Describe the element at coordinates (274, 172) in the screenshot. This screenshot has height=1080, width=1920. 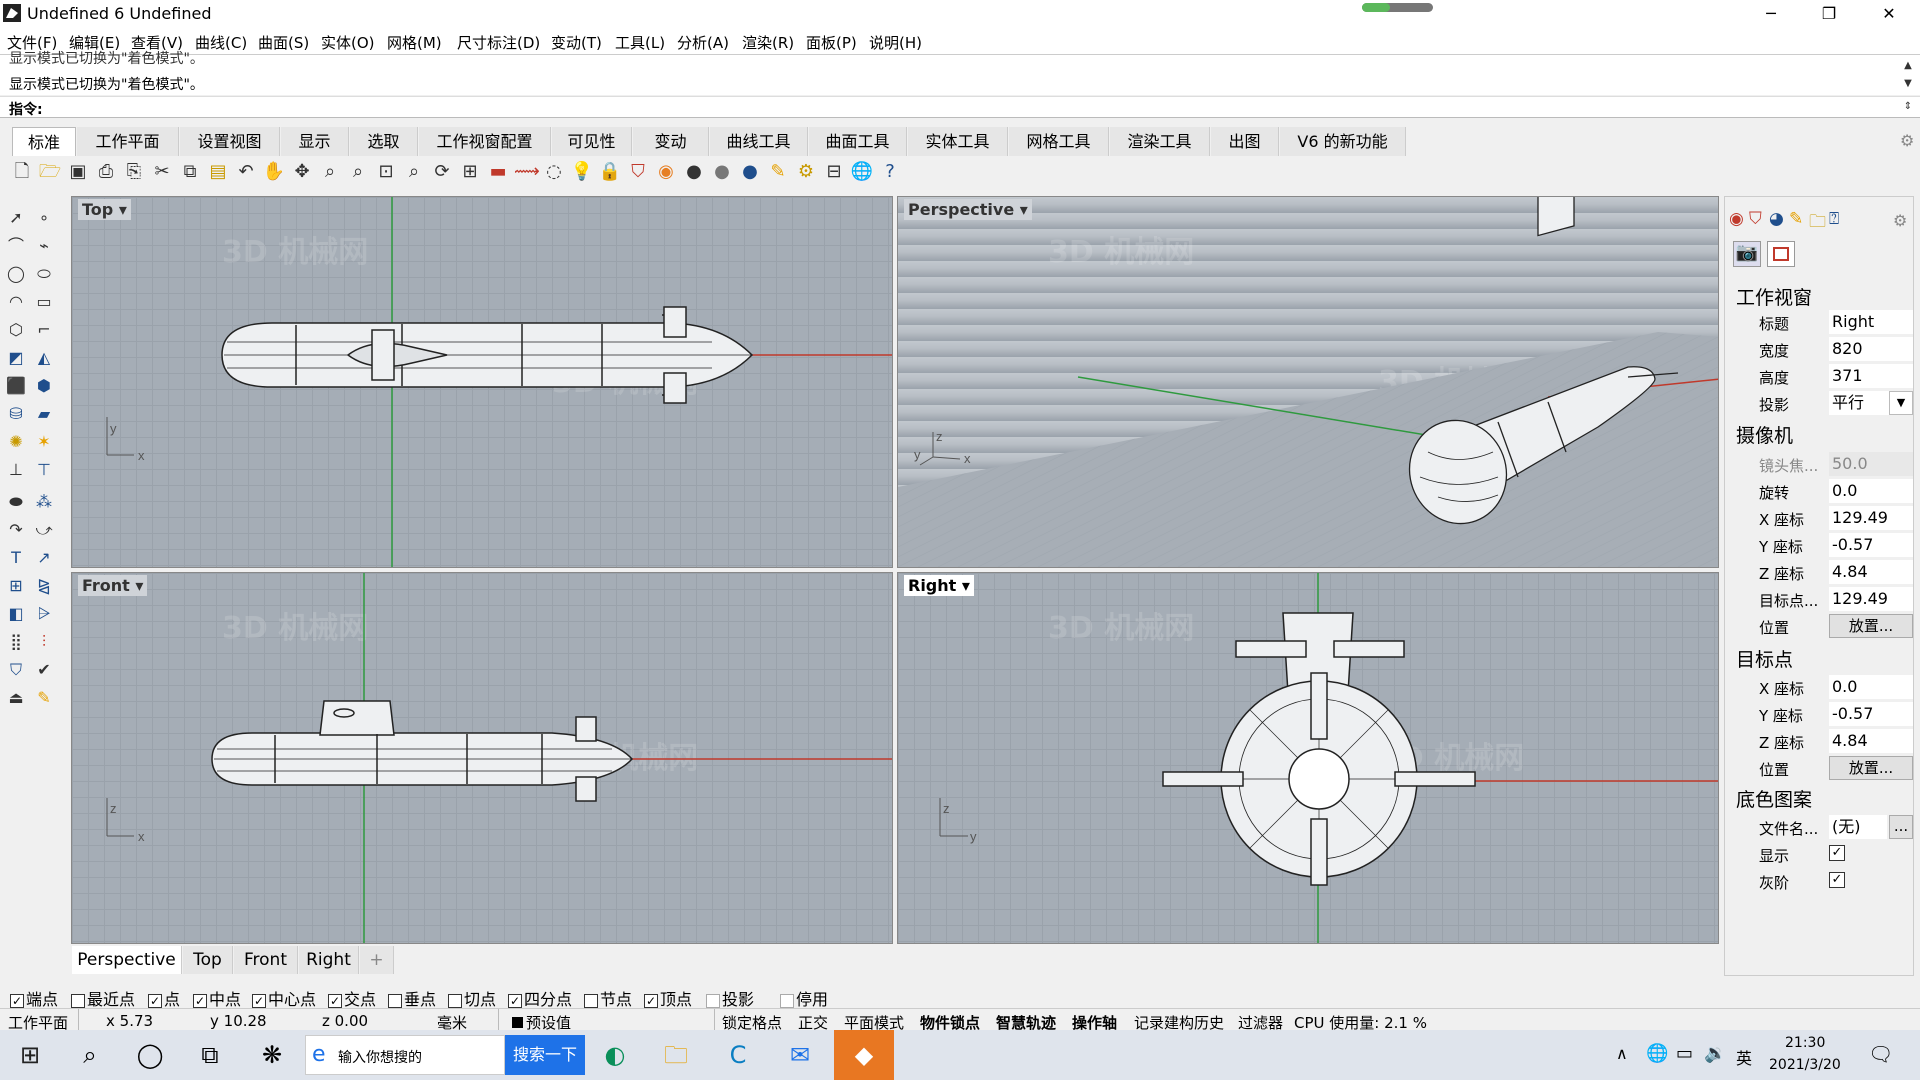
I see `pan-icon: ✋` at that location.